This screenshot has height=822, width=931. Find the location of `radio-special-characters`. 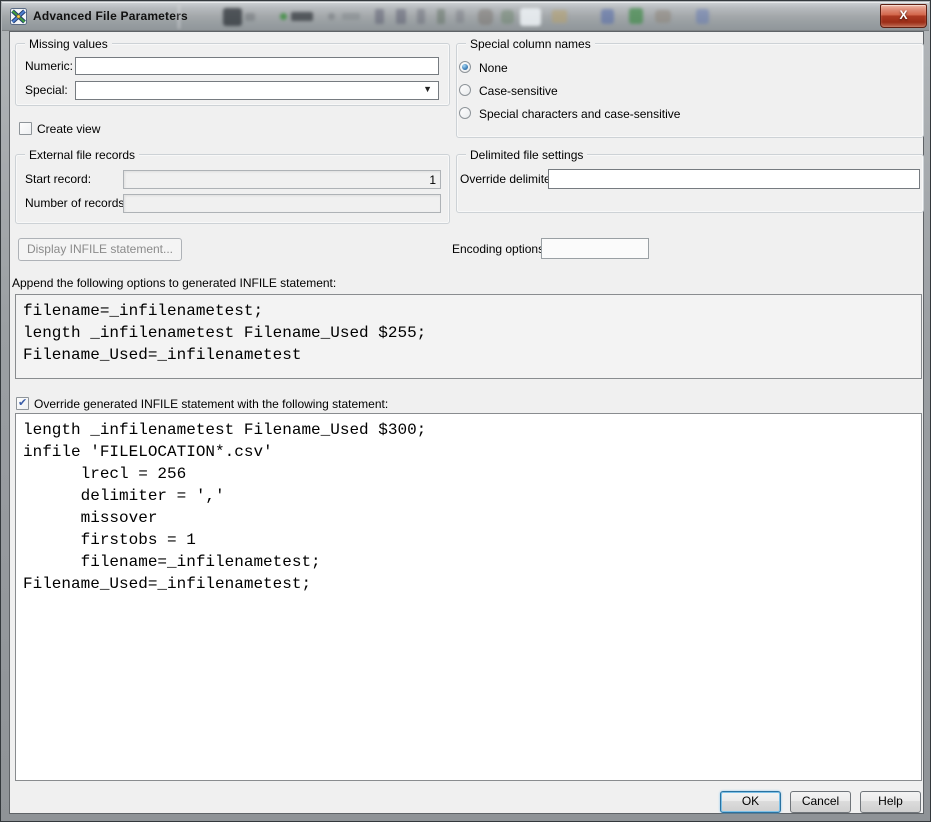

radio-special-characters is located at coordinates (465, 113).